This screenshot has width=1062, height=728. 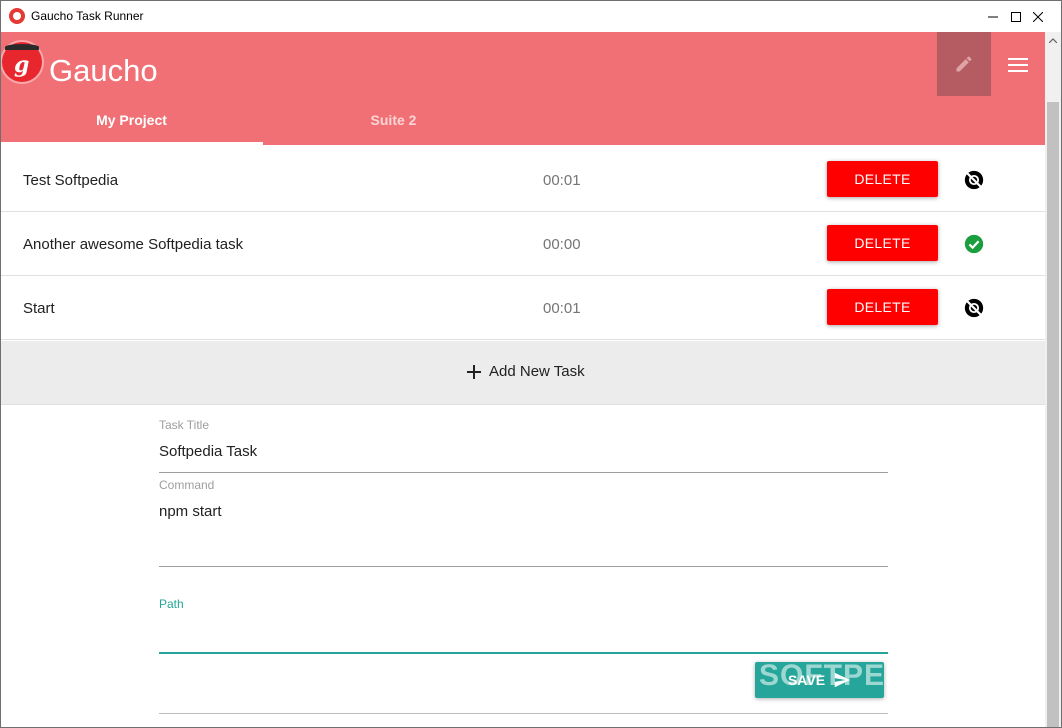 I want to click on success-check-icon, so click(x=974, y=244).